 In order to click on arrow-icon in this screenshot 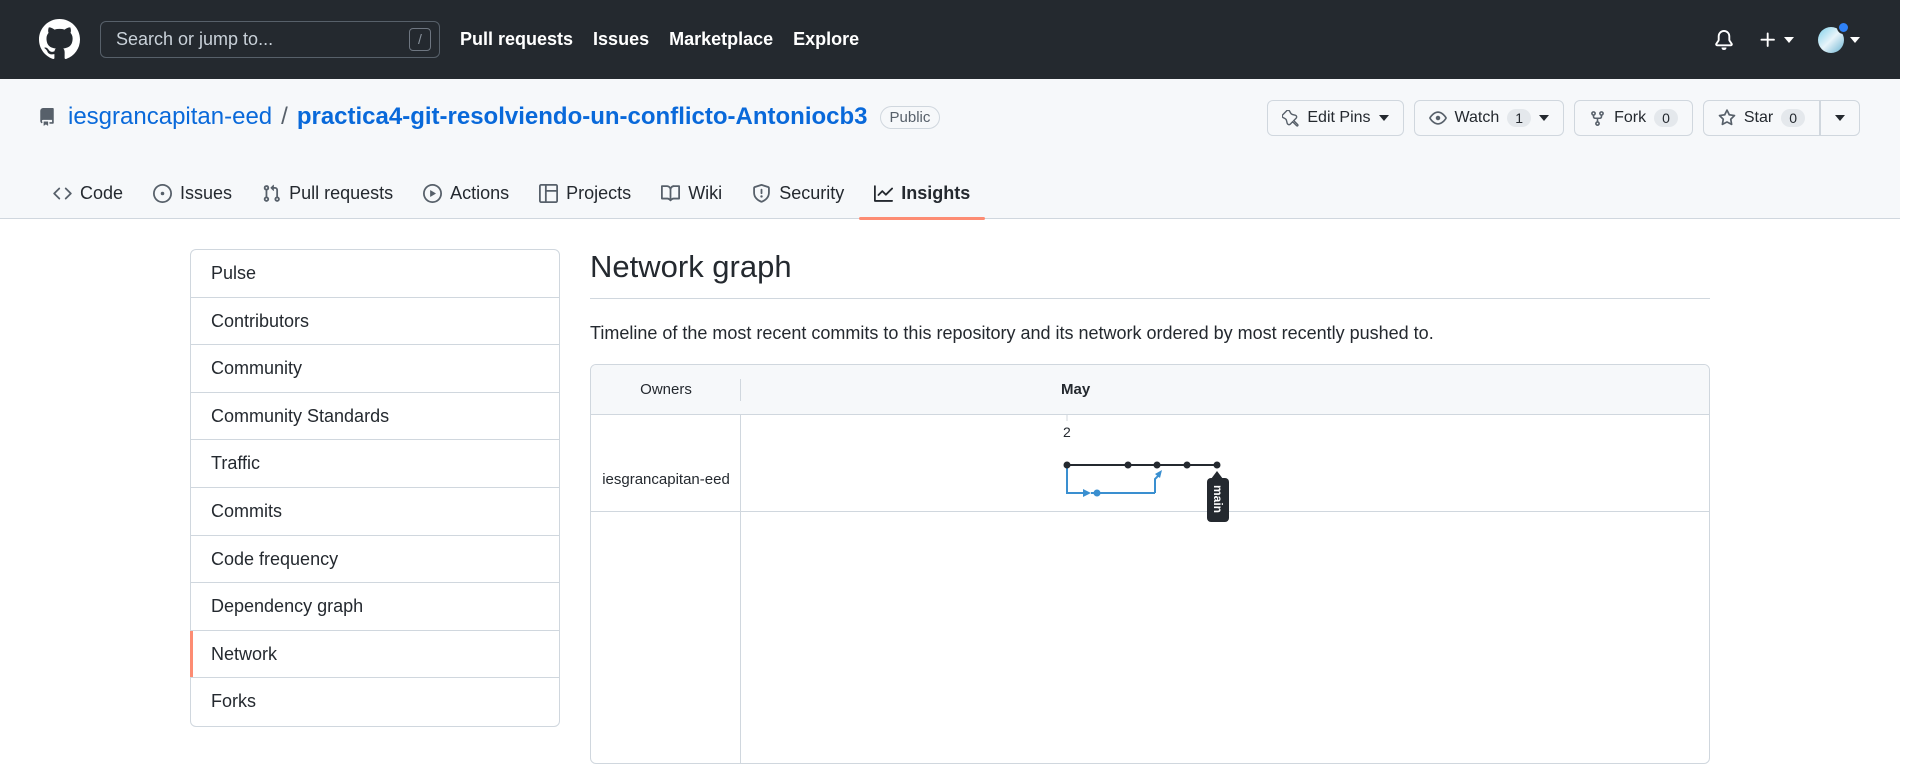, I will do `click(1087, 493)`.